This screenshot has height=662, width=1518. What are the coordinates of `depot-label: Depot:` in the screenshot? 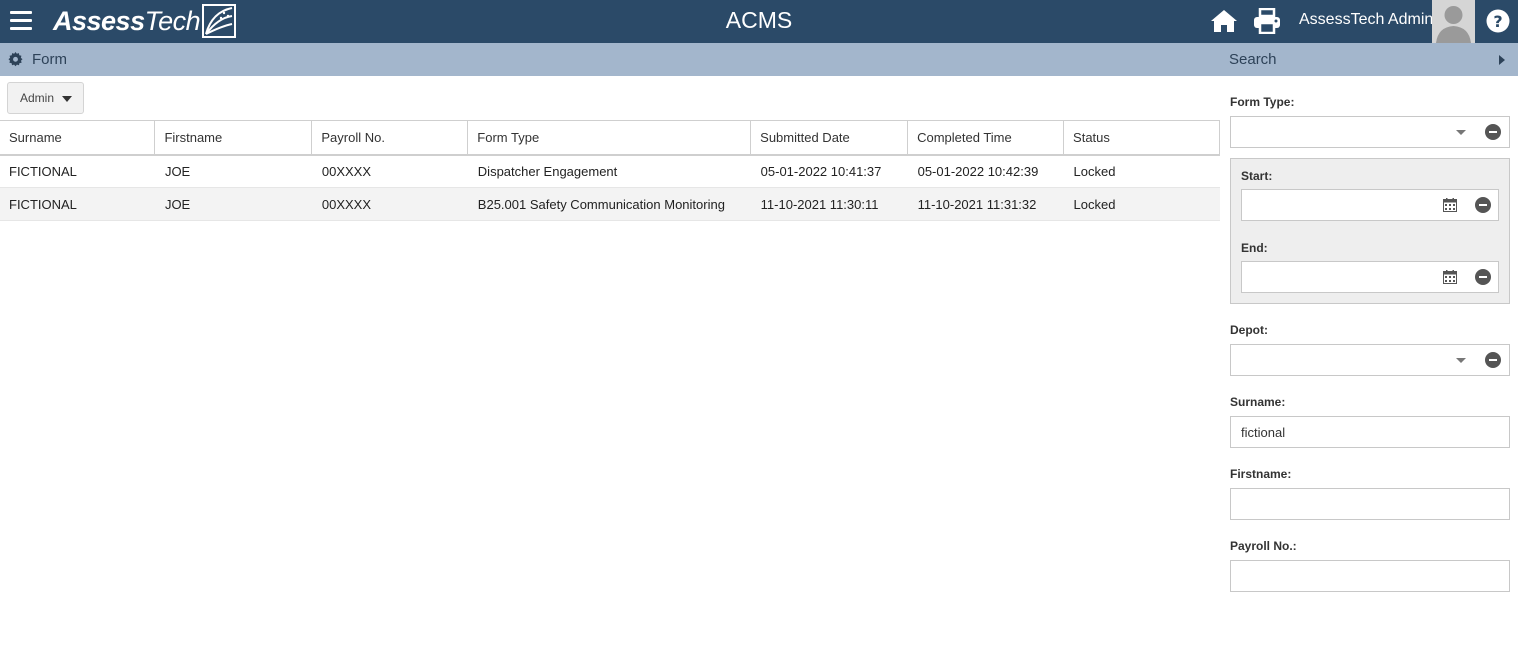 It's located at (1249, 330).